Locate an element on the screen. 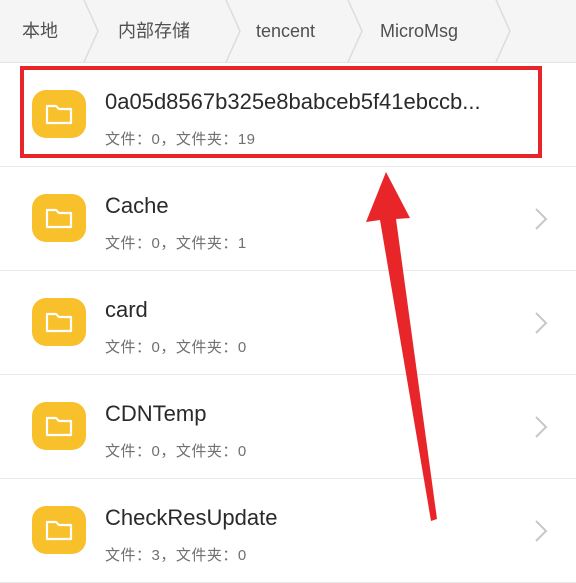 This screenshot has width=576, height=583. file-name: card is located at coordinates (126, 309).